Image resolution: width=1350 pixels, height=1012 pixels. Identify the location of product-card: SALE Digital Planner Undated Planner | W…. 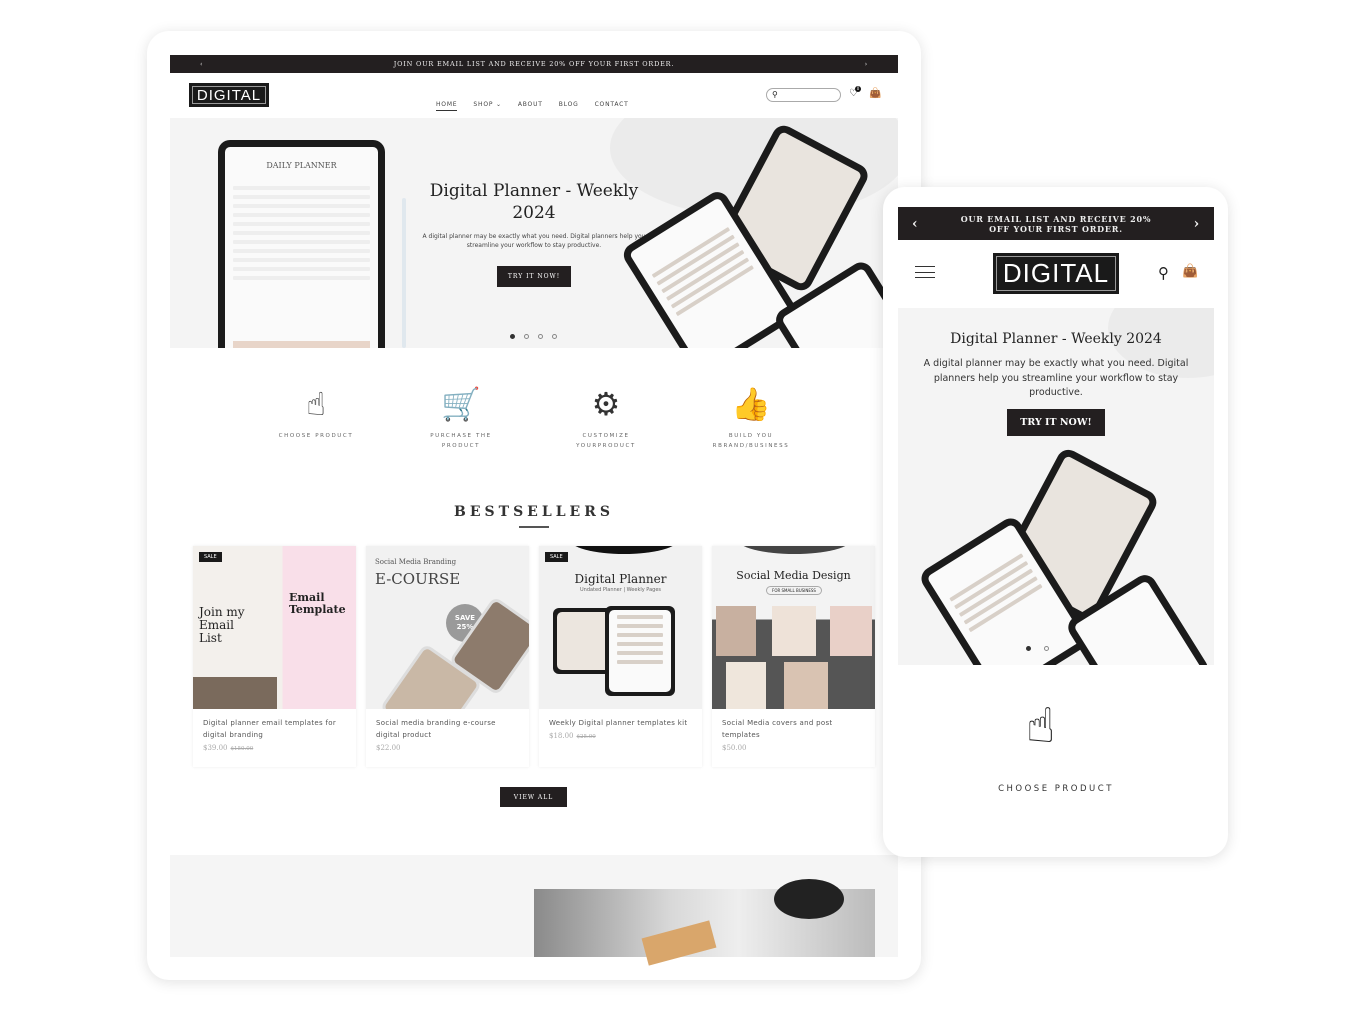
(620, 656).